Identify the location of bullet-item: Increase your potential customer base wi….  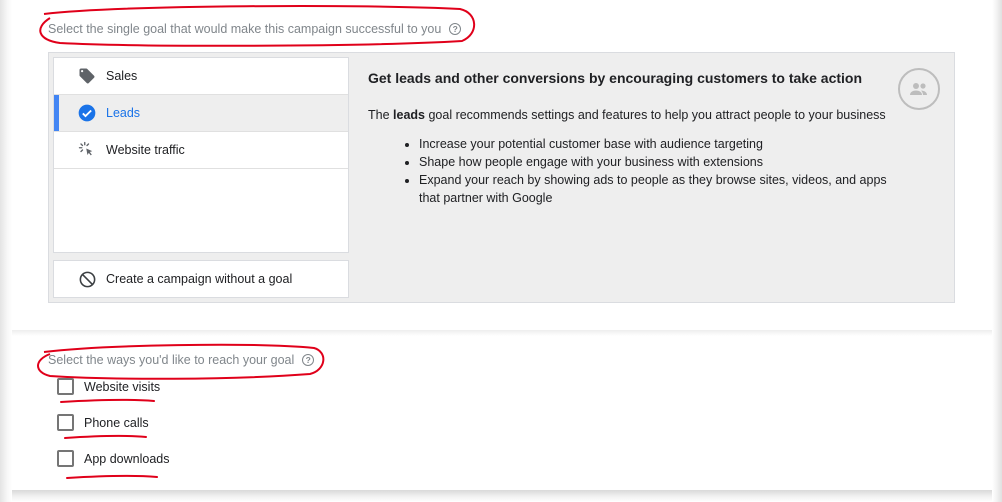
(654, 144).